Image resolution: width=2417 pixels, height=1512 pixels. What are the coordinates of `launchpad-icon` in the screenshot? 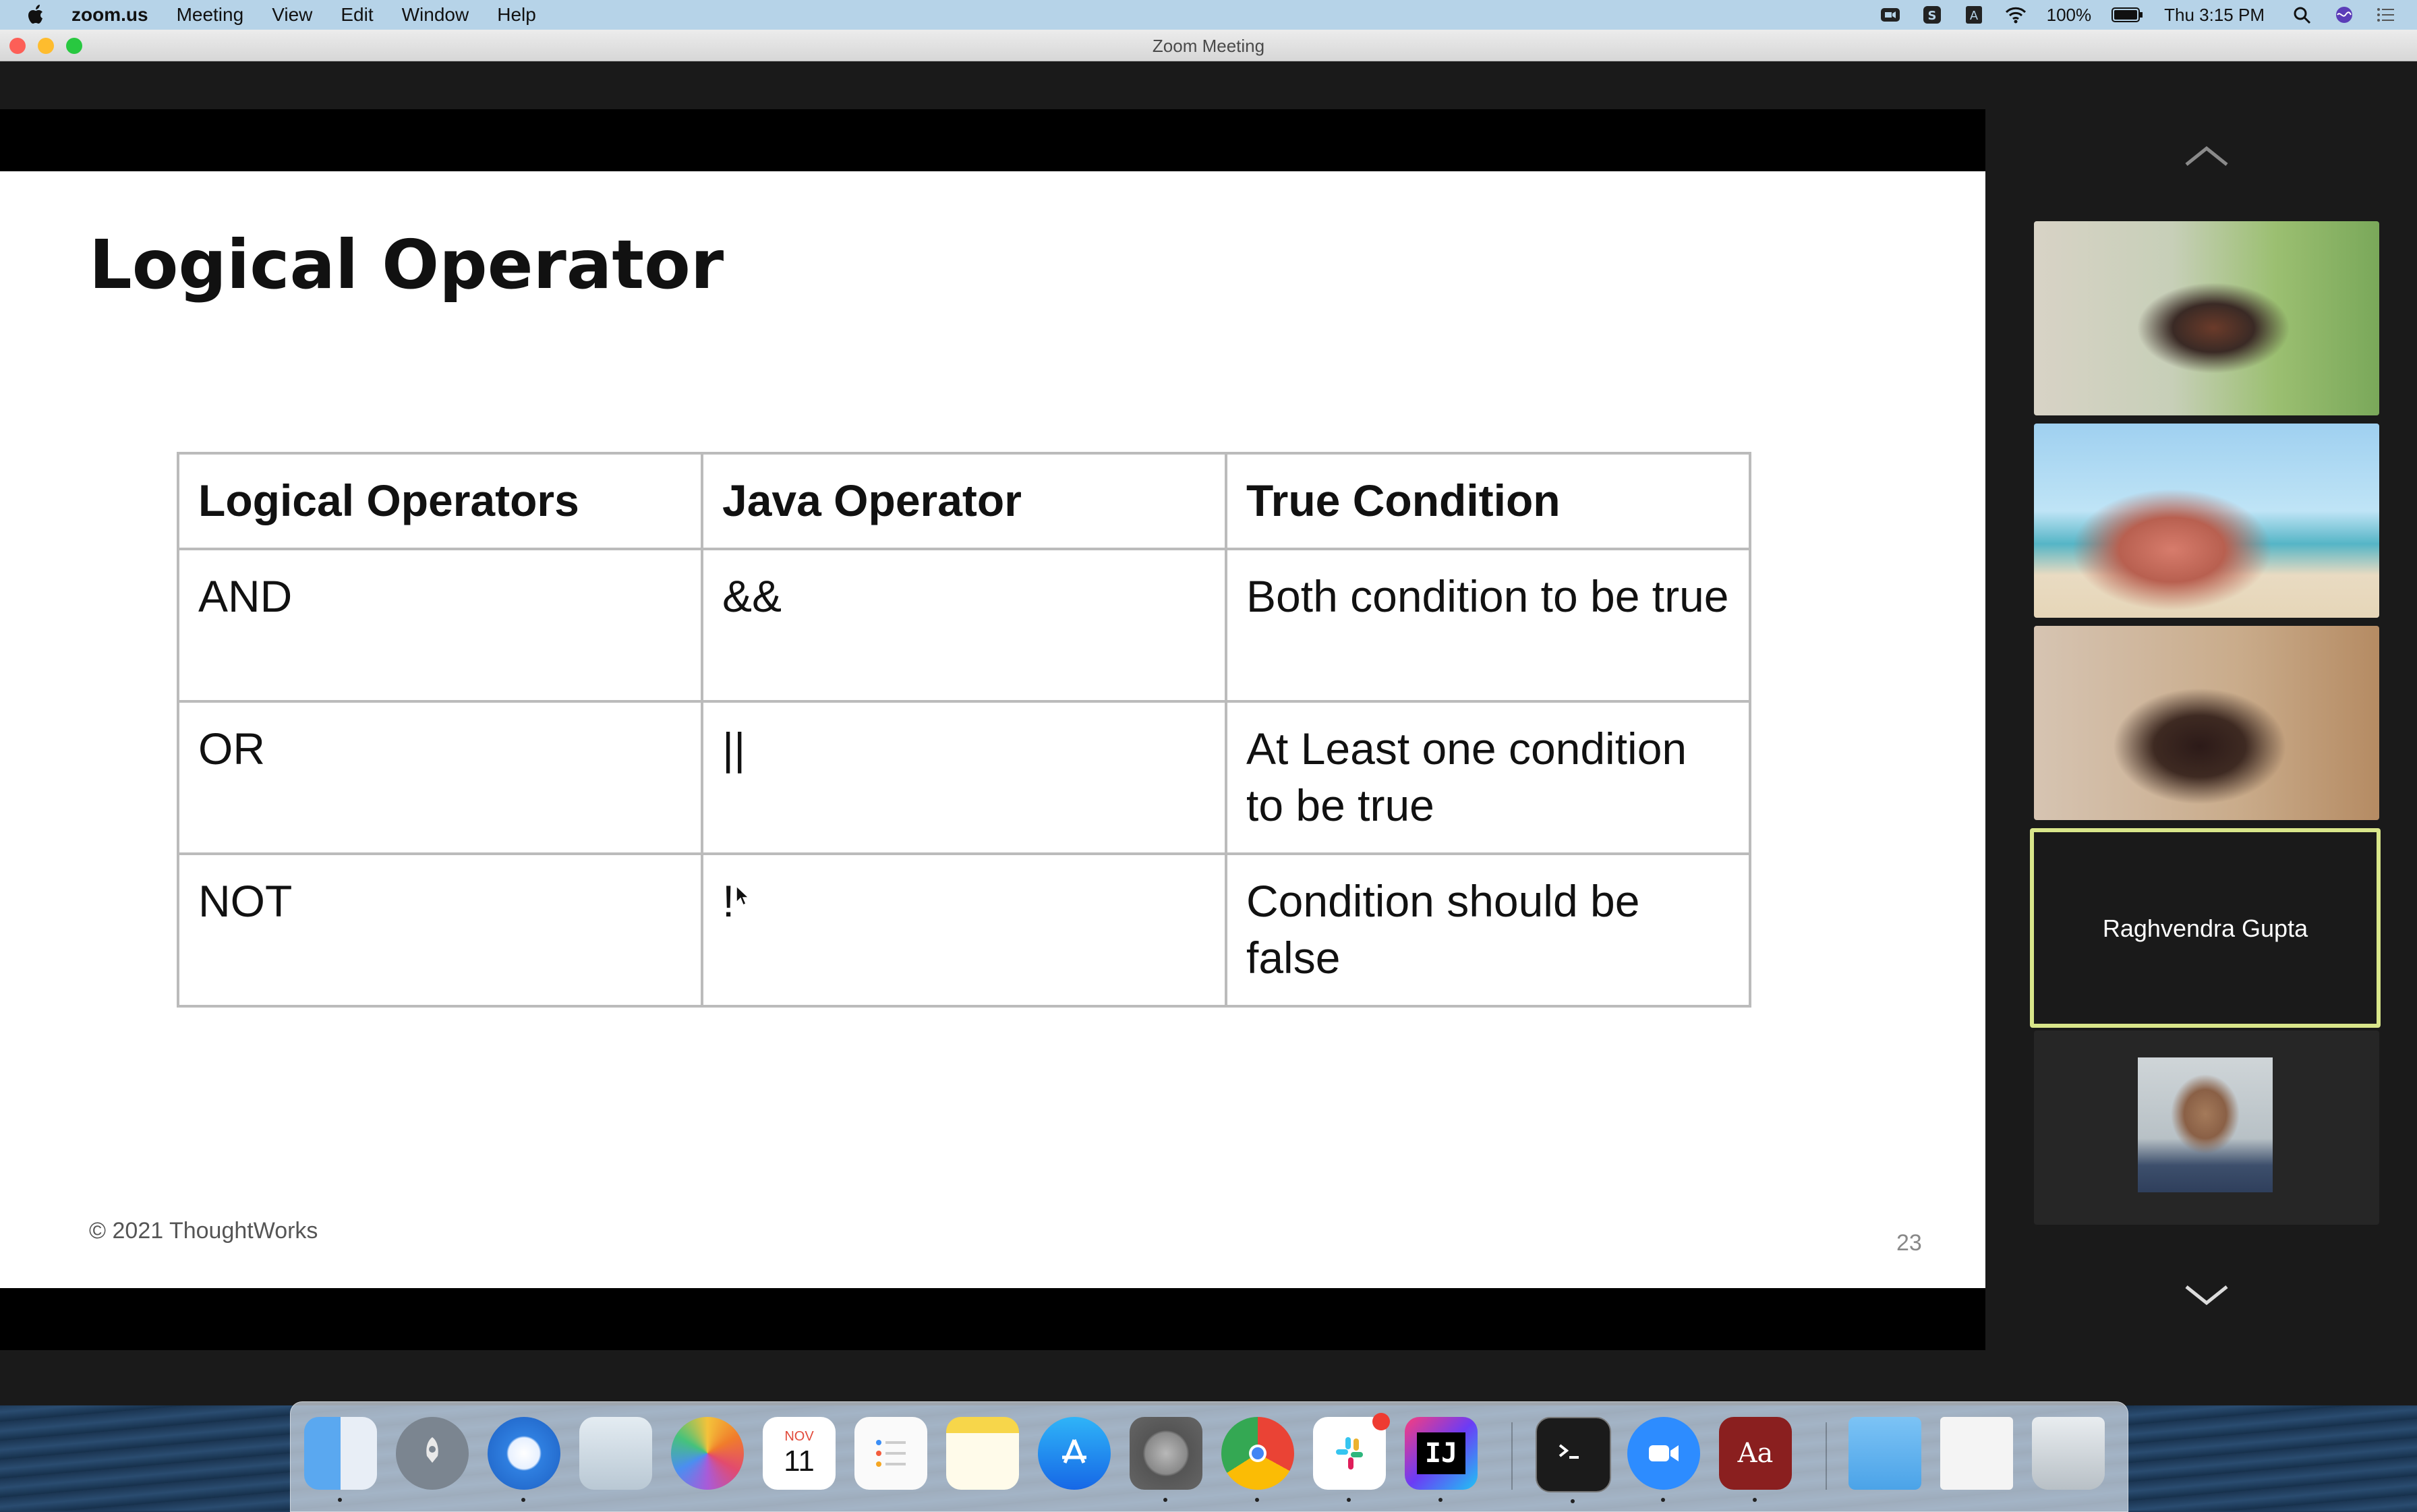 It's located at (432, 1453).